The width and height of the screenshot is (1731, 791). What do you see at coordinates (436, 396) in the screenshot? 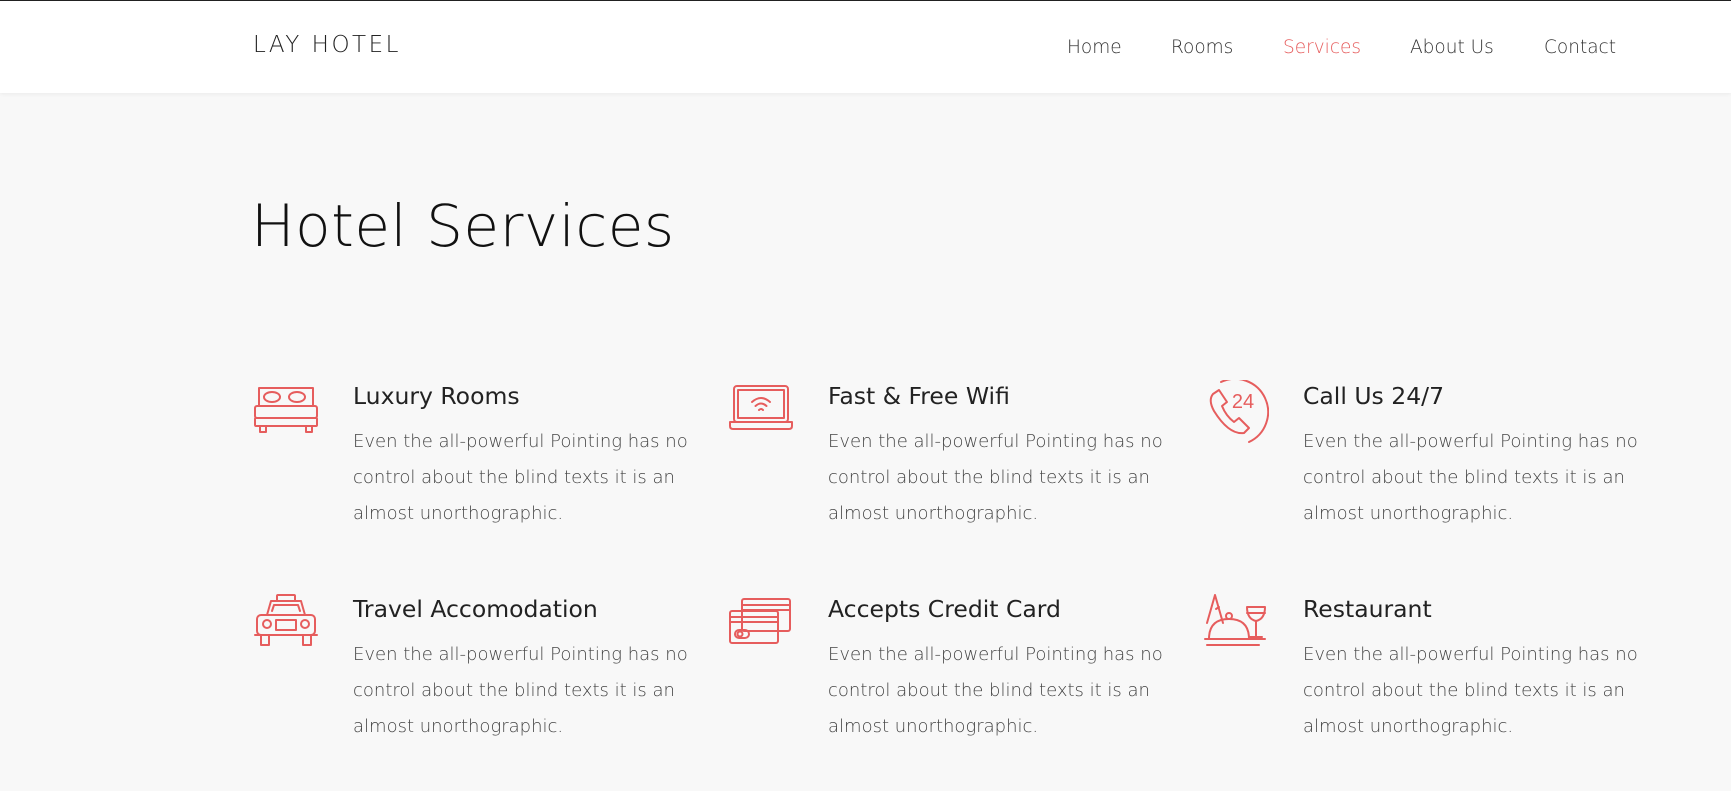
I see `service-title: Luxury Rooms` at bounding box center [436, 396].